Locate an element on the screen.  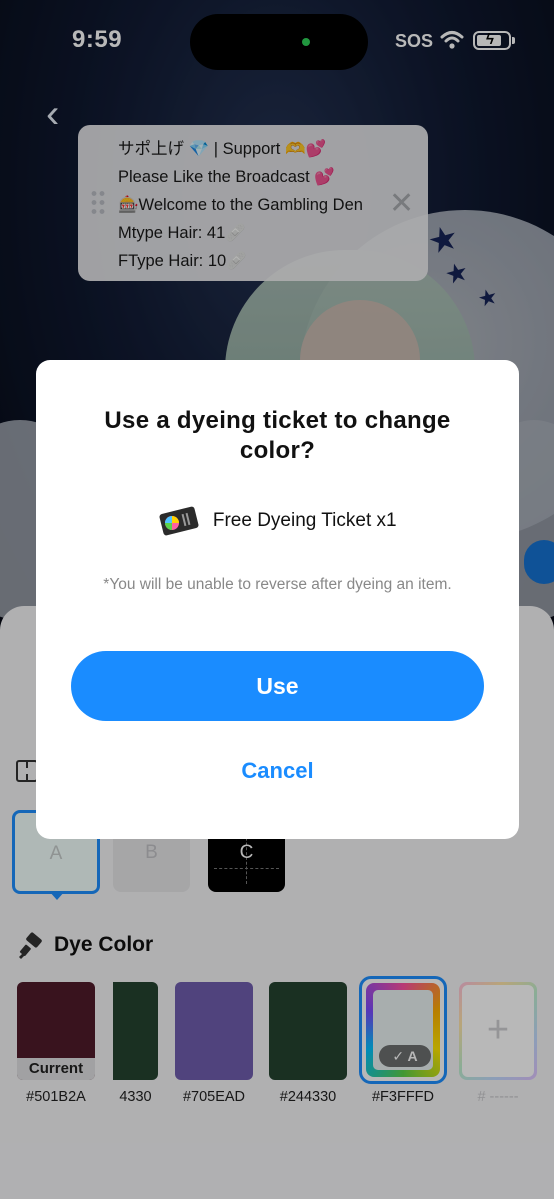
use-button: Use is located at coordinates (277, 686).